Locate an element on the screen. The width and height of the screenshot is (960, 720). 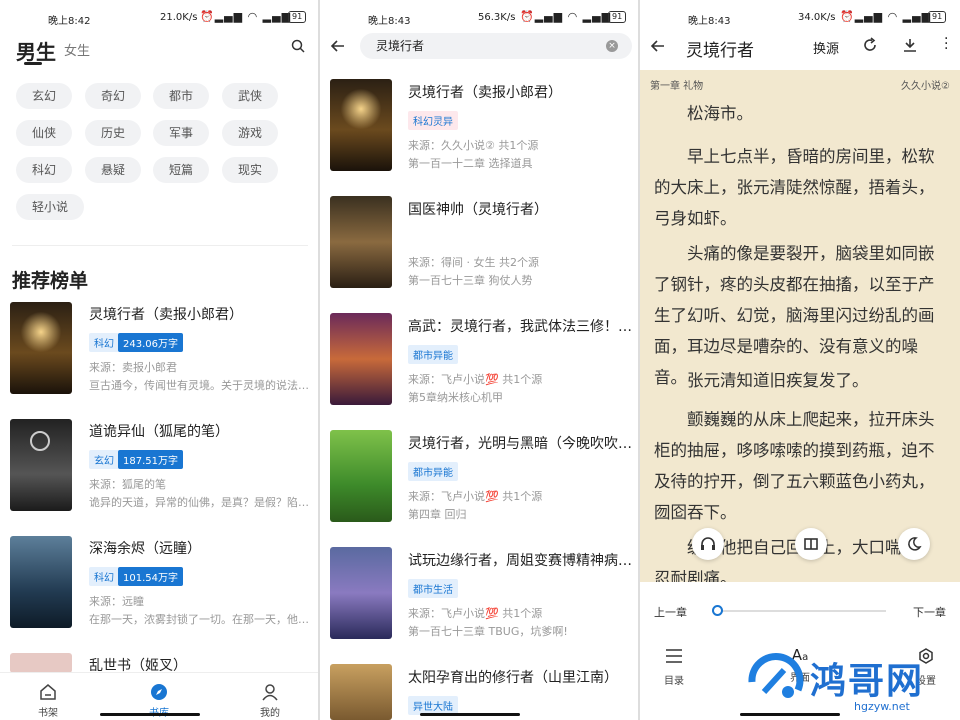
watermark-text: 鸿哥网 is located at coordinates (867, 681).